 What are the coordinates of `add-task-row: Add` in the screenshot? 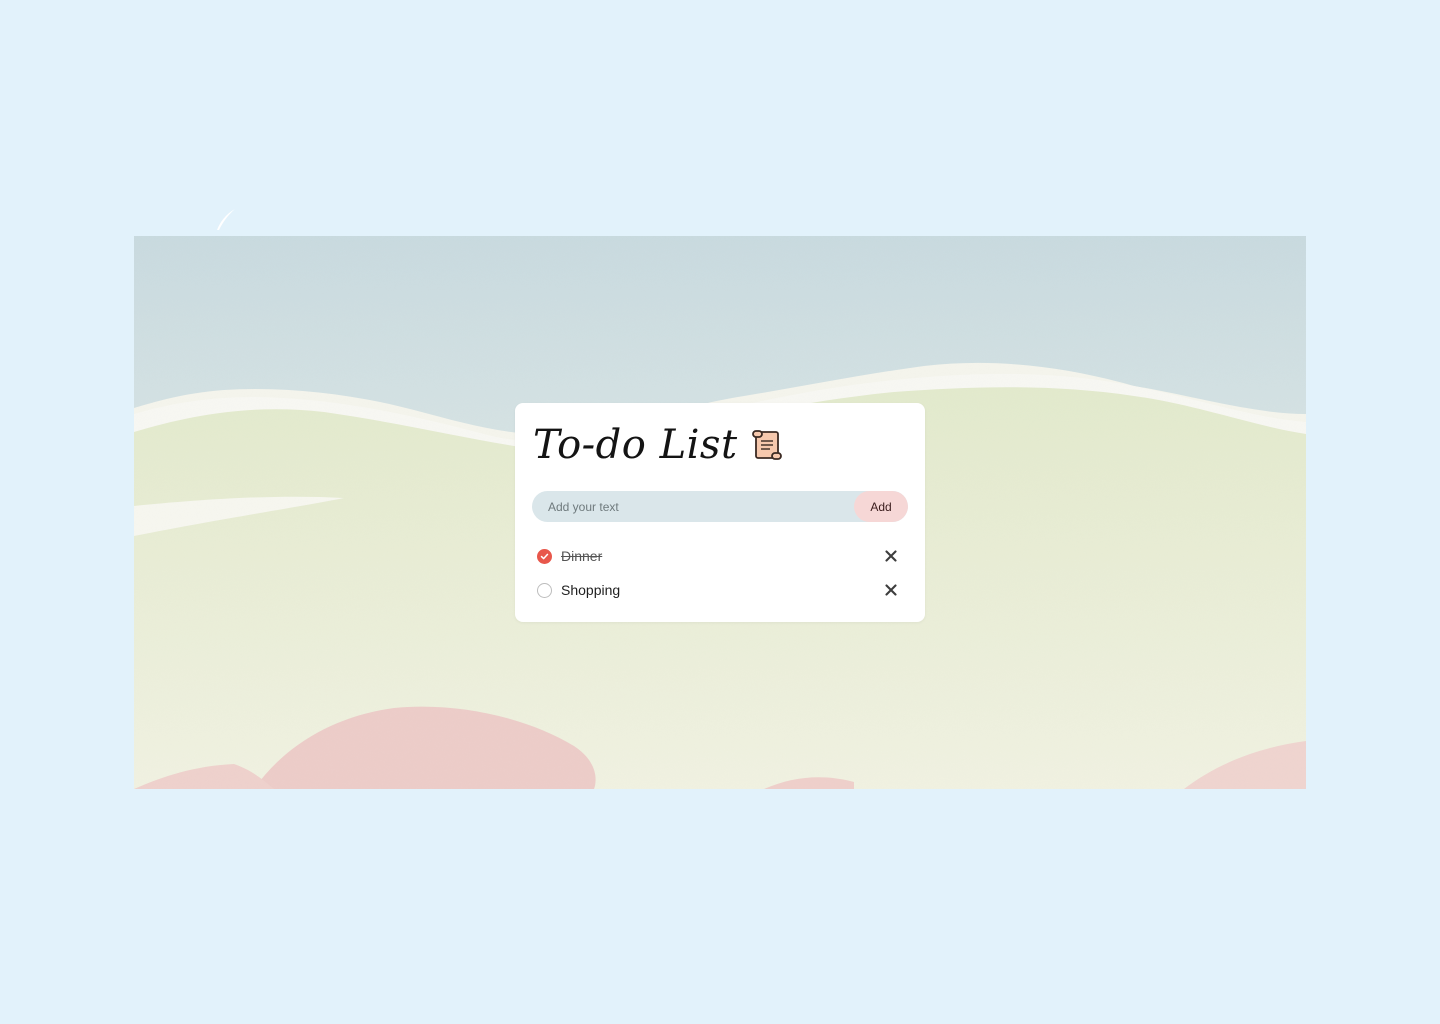 It's located at (720, 506).